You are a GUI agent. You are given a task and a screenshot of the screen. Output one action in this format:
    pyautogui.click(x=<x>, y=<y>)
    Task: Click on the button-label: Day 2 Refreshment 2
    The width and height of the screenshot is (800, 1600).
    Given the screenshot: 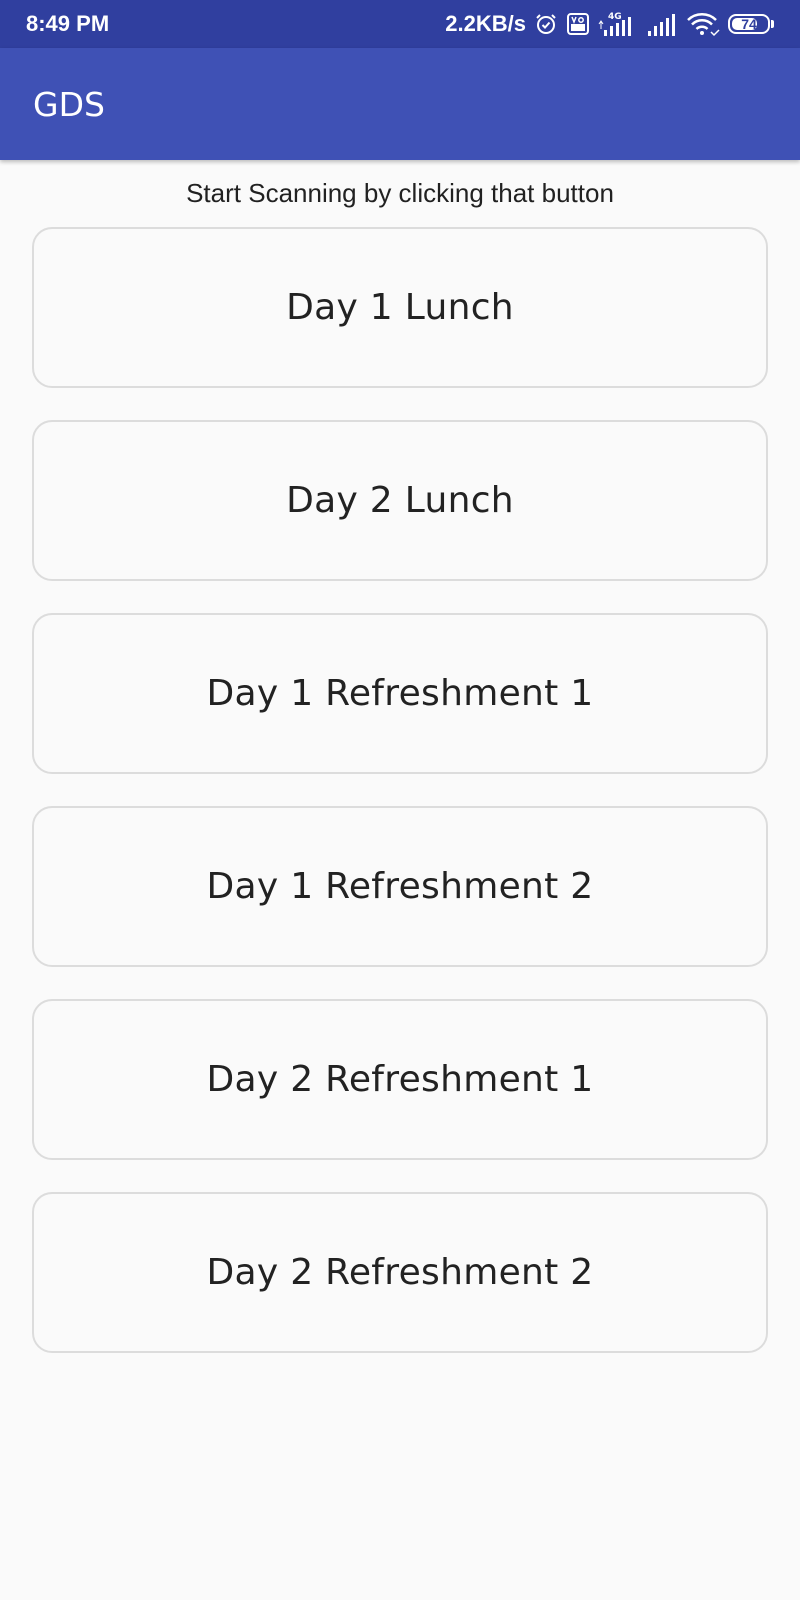 What is the action you would take?
    pyautogui.click(x=400, y=1272)
    